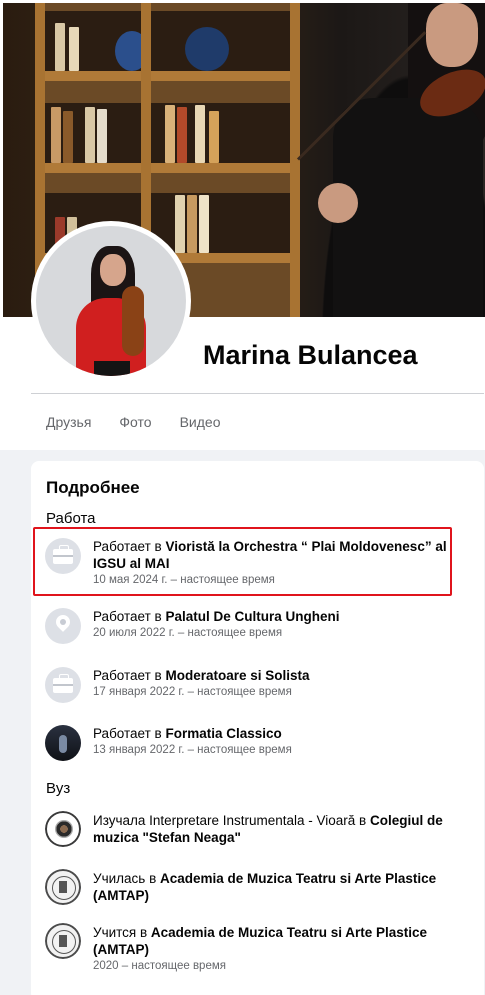 The height and width of the screenshot is (995, 485). What do you see at coordinates (63, 829) in the screenshot?
I see `college-logo-icon` at bounding box center [63, 829].